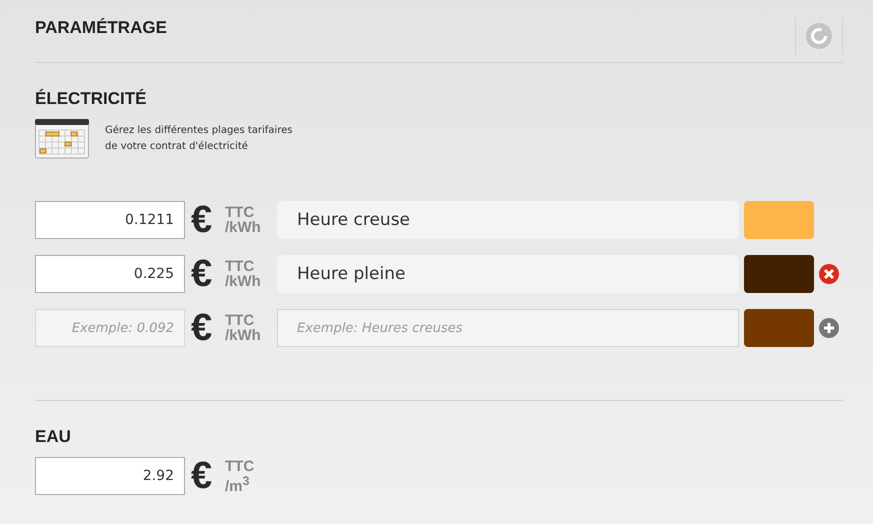 The image size is (873, 524). Describe the element at coordinates (829, 274) in the screenshot. I see `remove-button` at that location.